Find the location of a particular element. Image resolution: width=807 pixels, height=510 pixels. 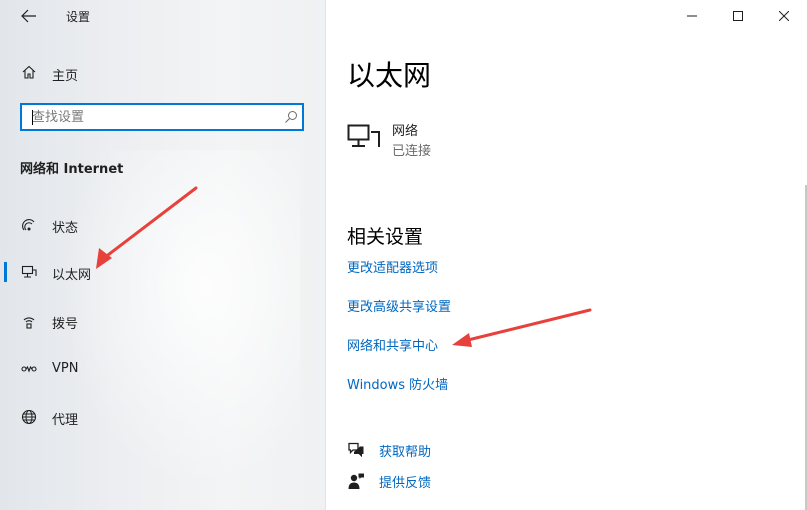

window-controls is located at coordinates (738, 16).